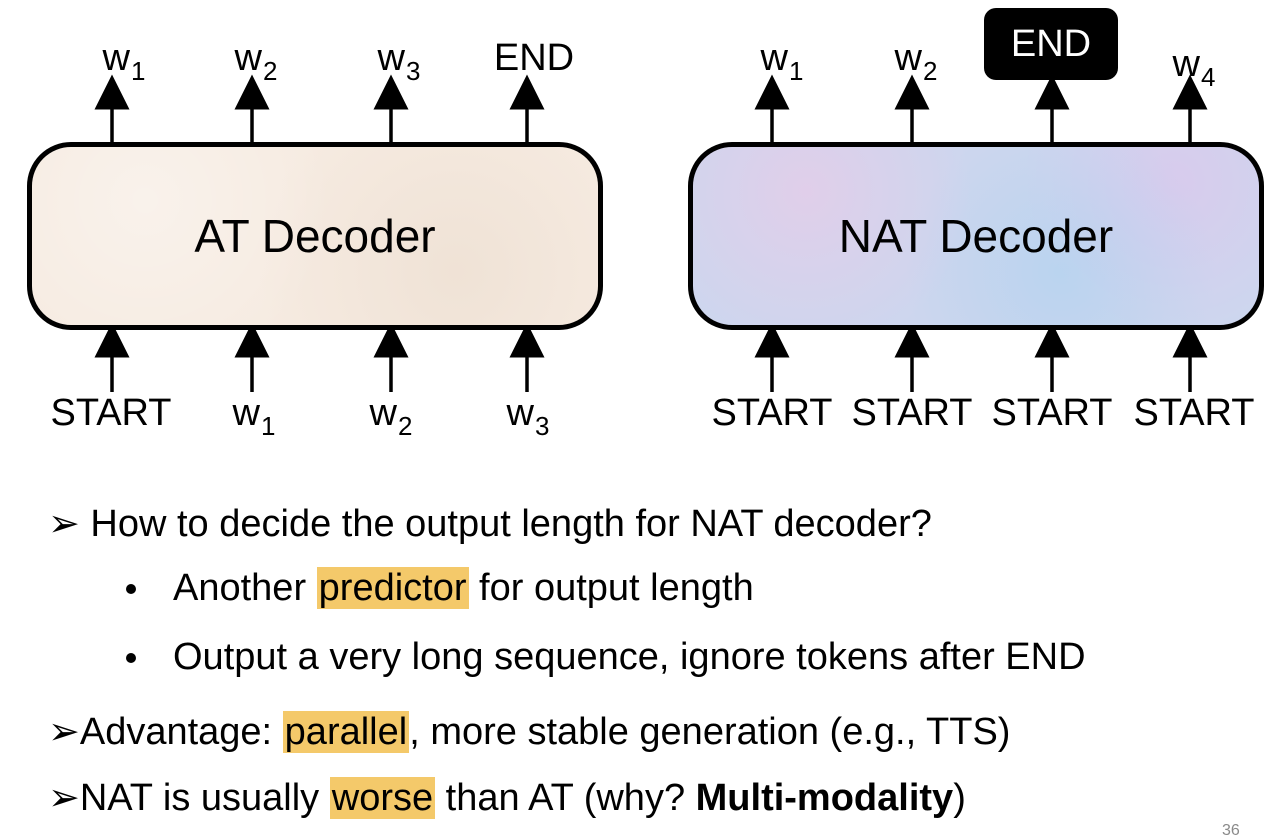  Describe the element at coordinates (534, 58) in the screenshot. I see `at-output-end: END` at that location.